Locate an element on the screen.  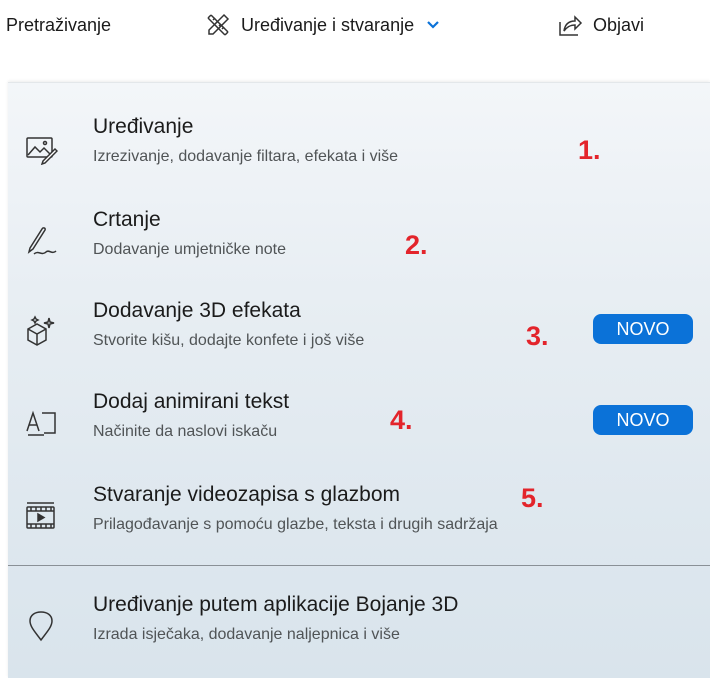
annotation-number: 4. is located at coordinates (401, 420).